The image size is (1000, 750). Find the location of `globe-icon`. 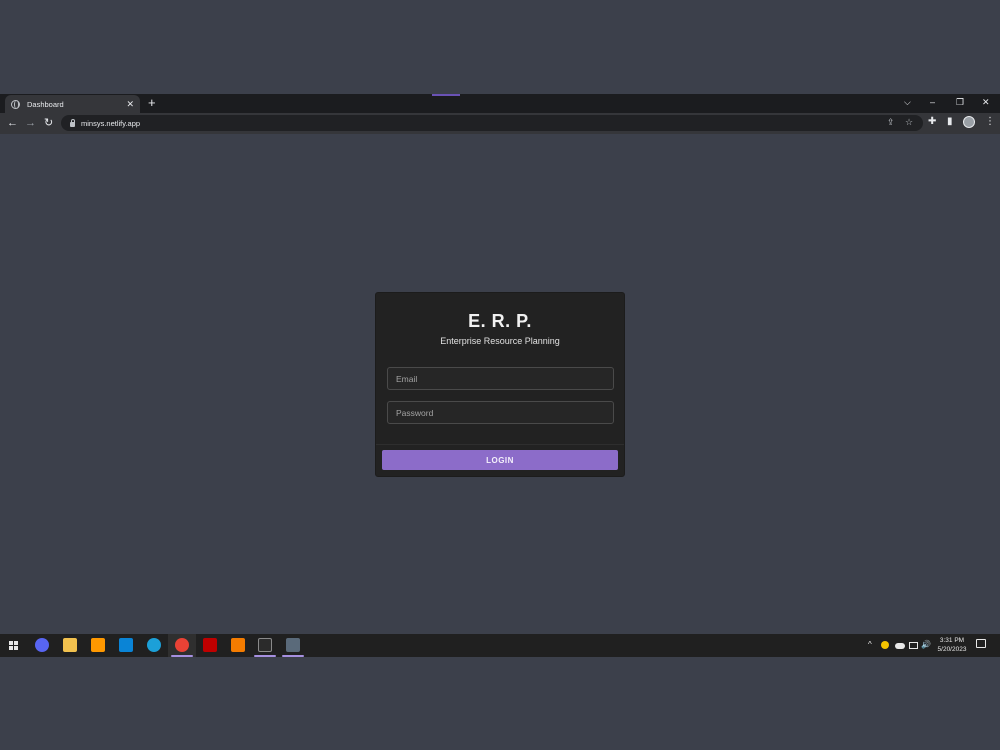

globe-icon is located at coordinates (15, 104).